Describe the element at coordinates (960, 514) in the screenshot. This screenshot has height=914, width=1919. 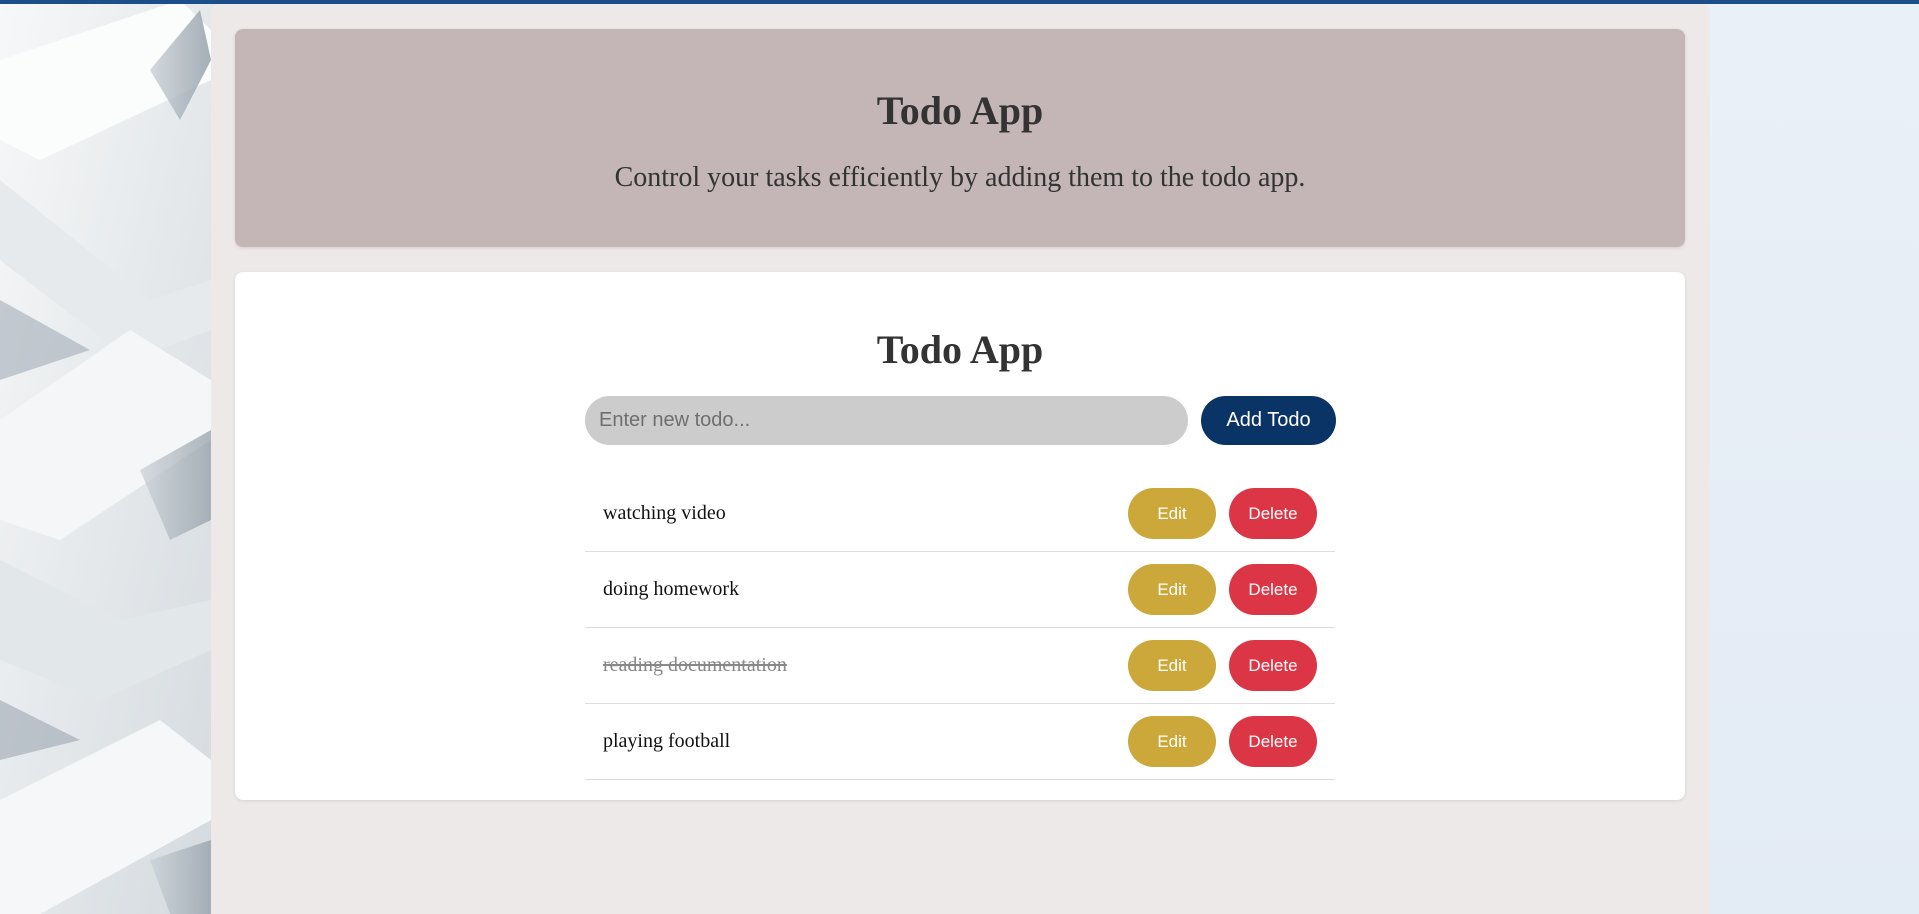
I see `todo-item: watching video Edit Delete` at that location.